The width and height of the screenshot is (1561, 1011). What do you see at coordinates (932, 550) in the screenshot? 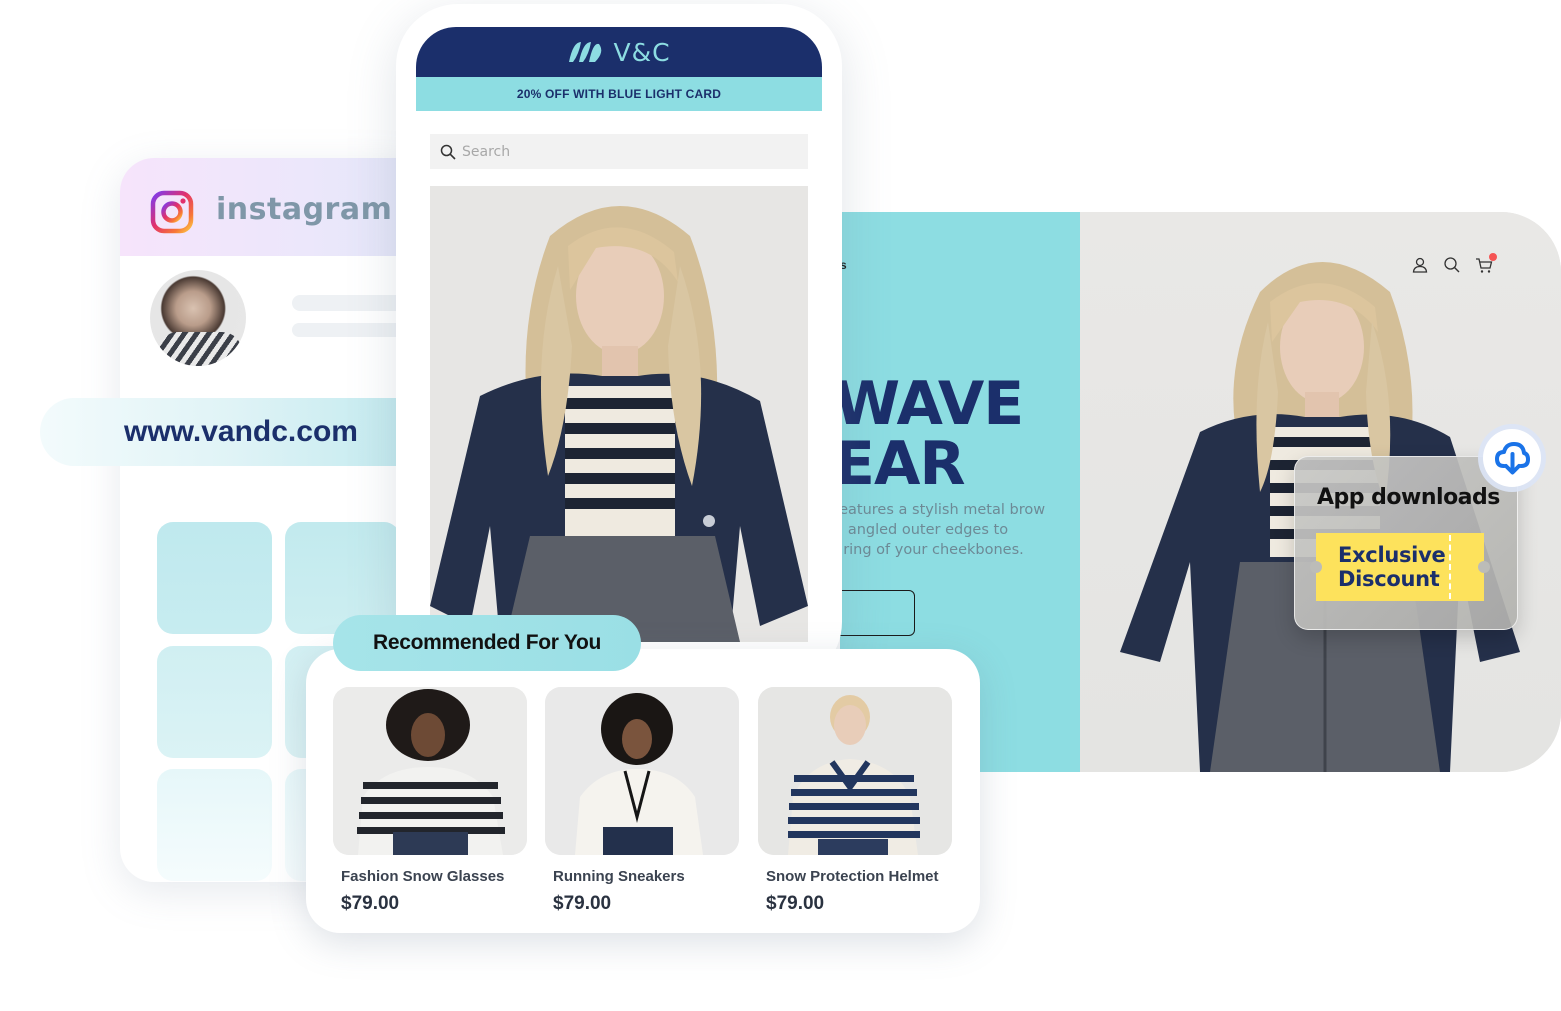
I see `description-line: uring of your cheekbones.` at bounding box center [932, 550].